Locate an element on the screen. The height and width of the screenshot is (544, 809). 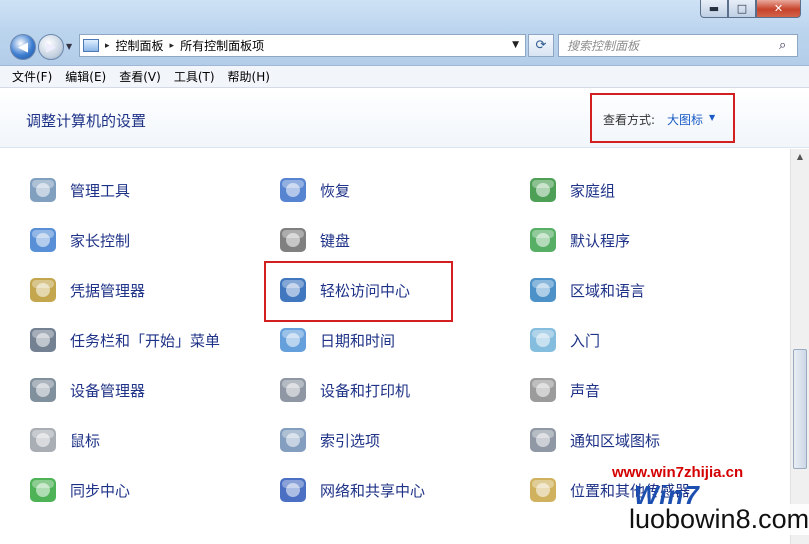
breadcrumb-all-items: 所有控制面板项 is located at coordinates (222, 45).